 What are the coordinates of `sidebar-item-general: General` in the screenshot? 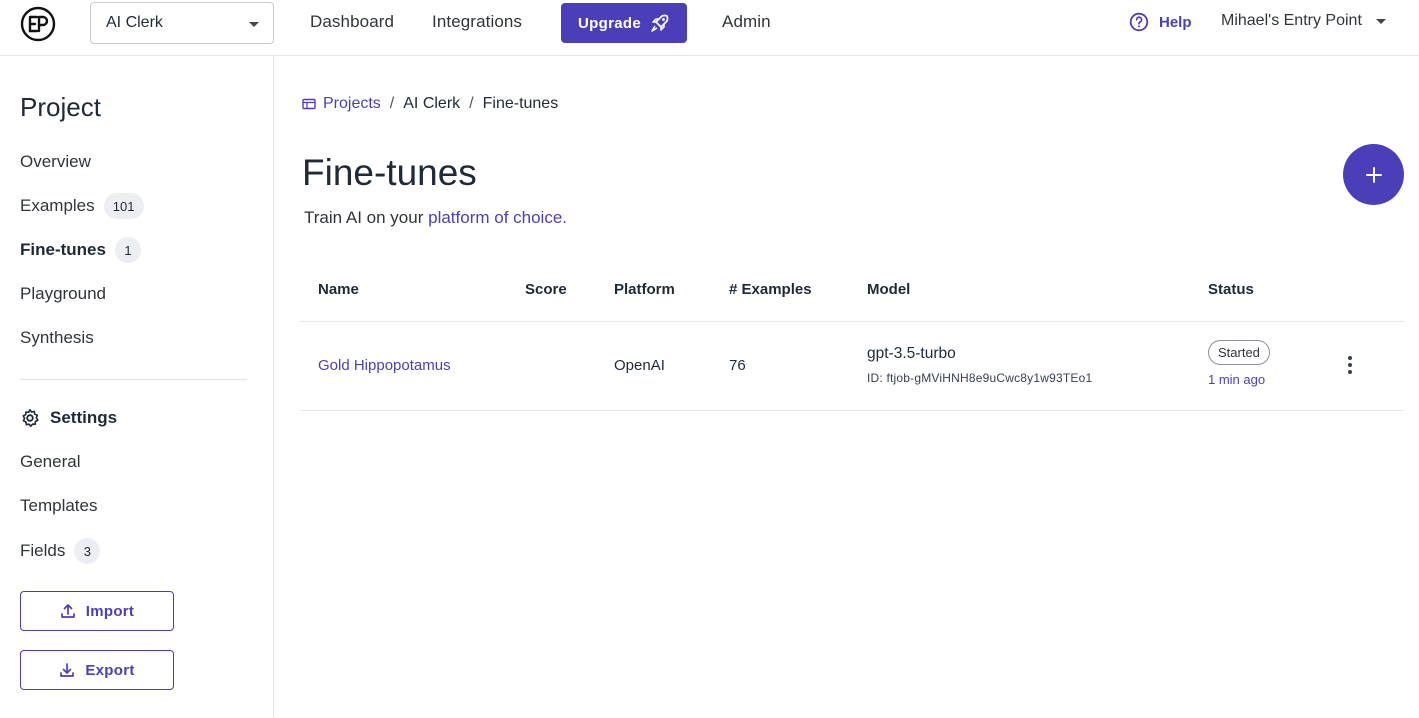 It's located at (50, 462).